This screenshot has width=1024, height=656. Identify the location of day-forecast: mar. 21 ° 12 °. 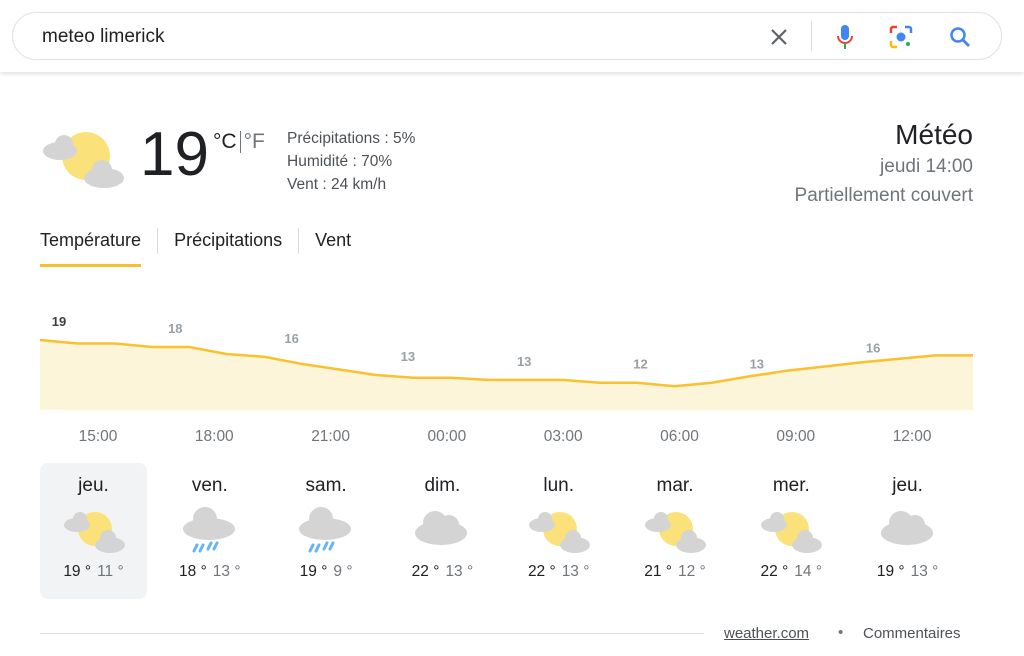
(675, 531).